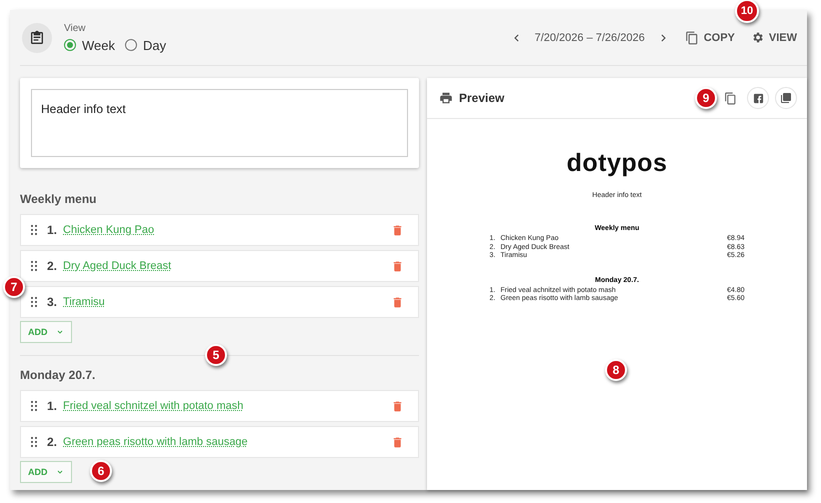 The height and width of the screenshot is (503, 821). Describe the element at coordinates (446, 98) in the screenshot. I see `printer-icon` at that location.